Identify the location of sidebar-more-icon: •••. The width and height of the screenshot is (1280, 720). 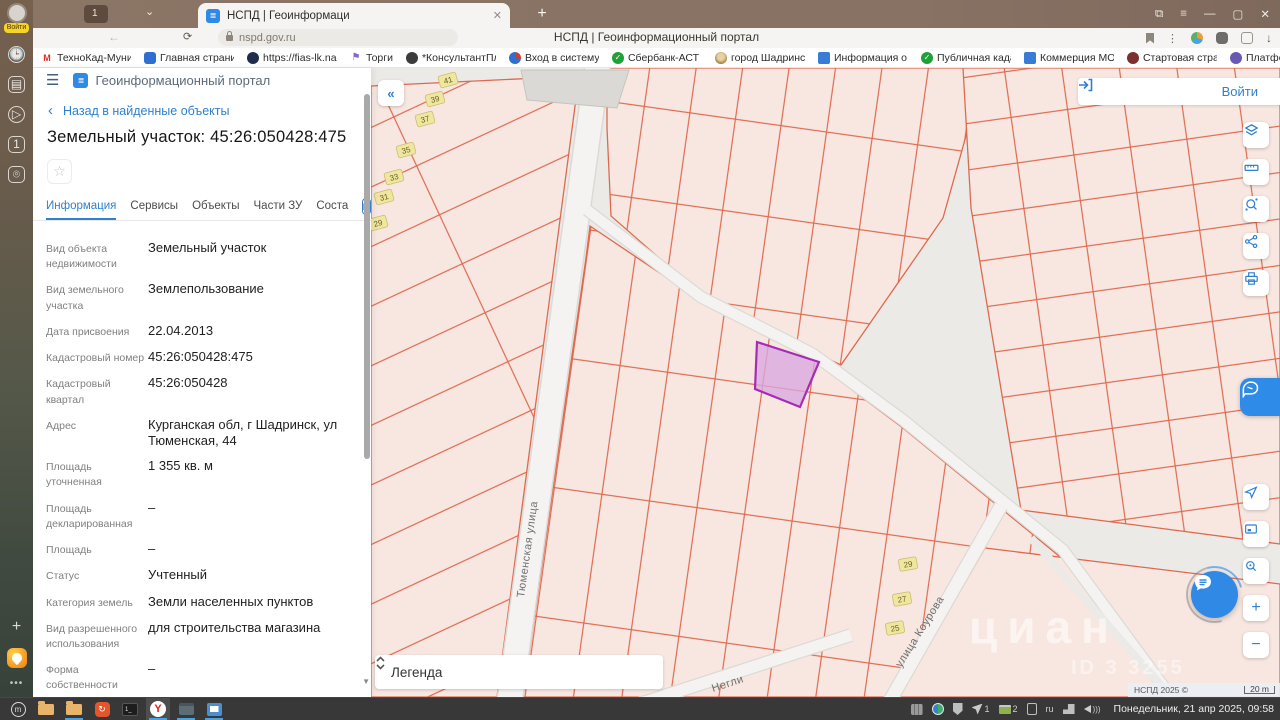
(17, 683).